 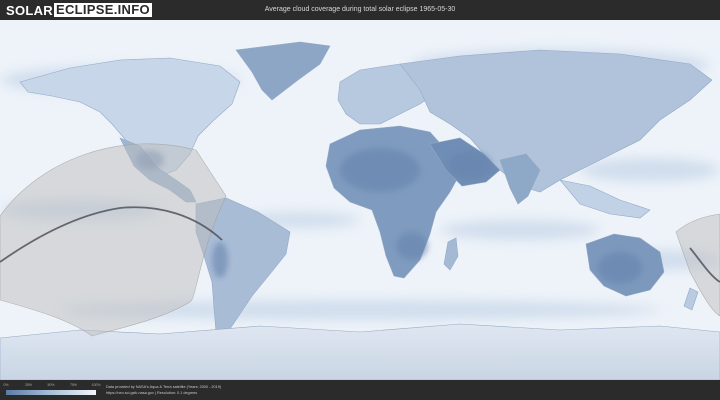 What do you see at coordinates (51, 392) in the screenshot?
I see `cloud-scale-gradient` at bounding box center [51, 392].